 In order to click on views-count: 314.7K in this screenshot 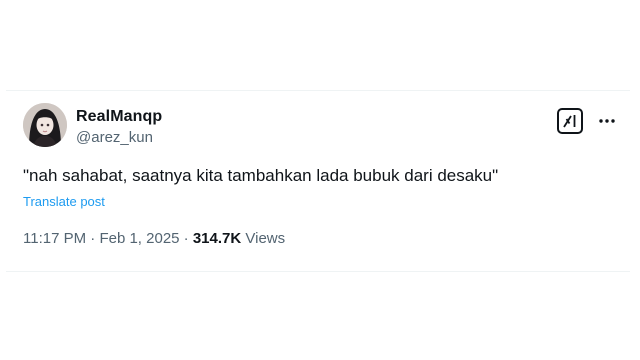, I will do `click(217, 238)`.